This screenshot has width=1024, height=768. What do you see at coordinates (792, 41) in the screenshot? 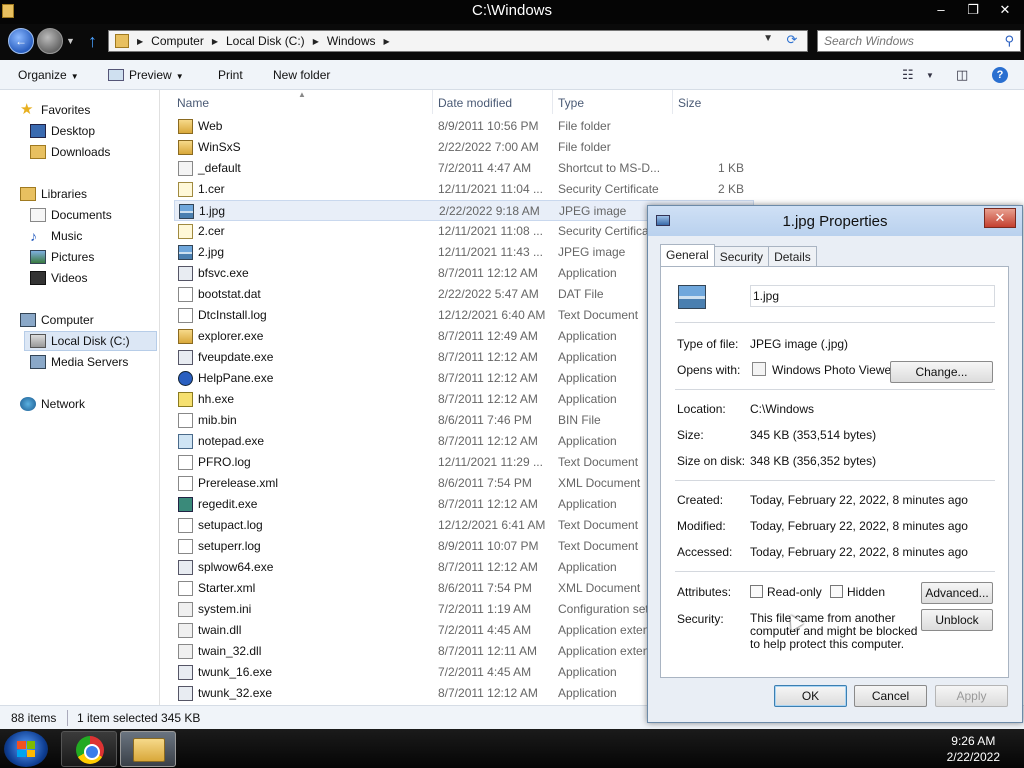
I see `refresh-icon: ⟳` at bounding box center [792, 41].